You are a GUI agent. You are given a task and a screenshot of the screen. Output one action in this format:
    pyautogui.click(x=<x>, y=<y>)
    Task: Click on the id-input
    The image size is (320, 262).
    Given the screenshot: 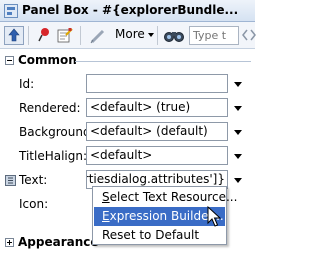 What is the action you would take?
    pyautogui.click(x=157, y=83)
    